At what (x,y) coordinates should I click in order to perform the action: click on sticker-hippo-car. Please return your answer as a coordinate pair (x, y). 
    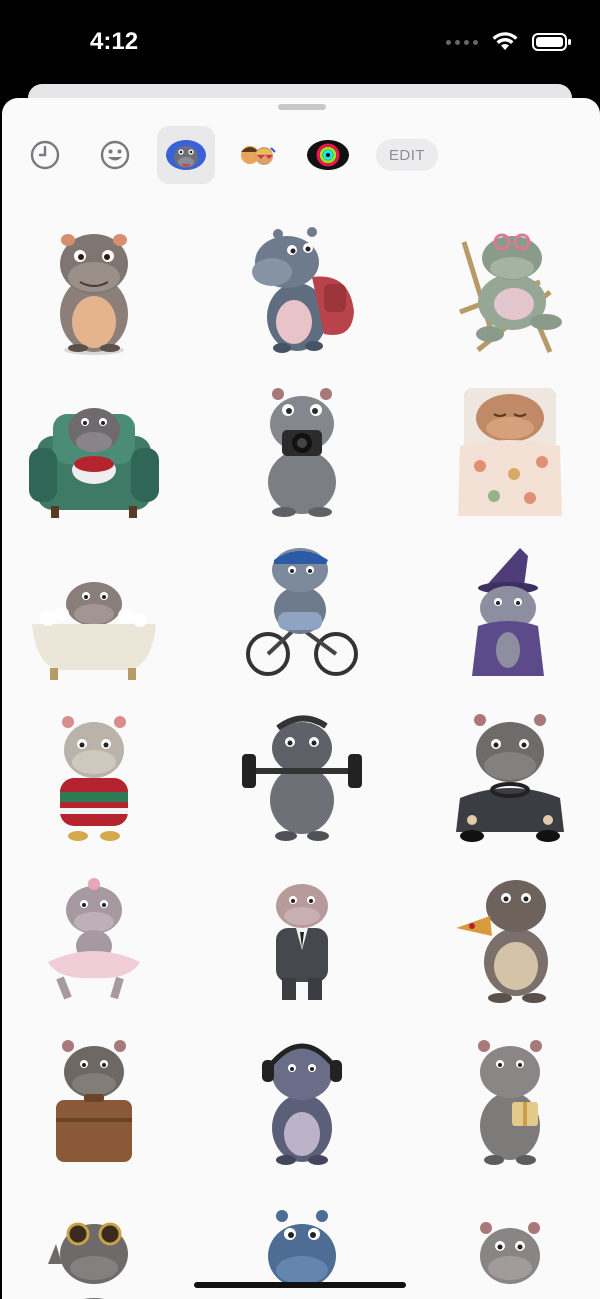
    Looking at the image, I should click on (510, 774).